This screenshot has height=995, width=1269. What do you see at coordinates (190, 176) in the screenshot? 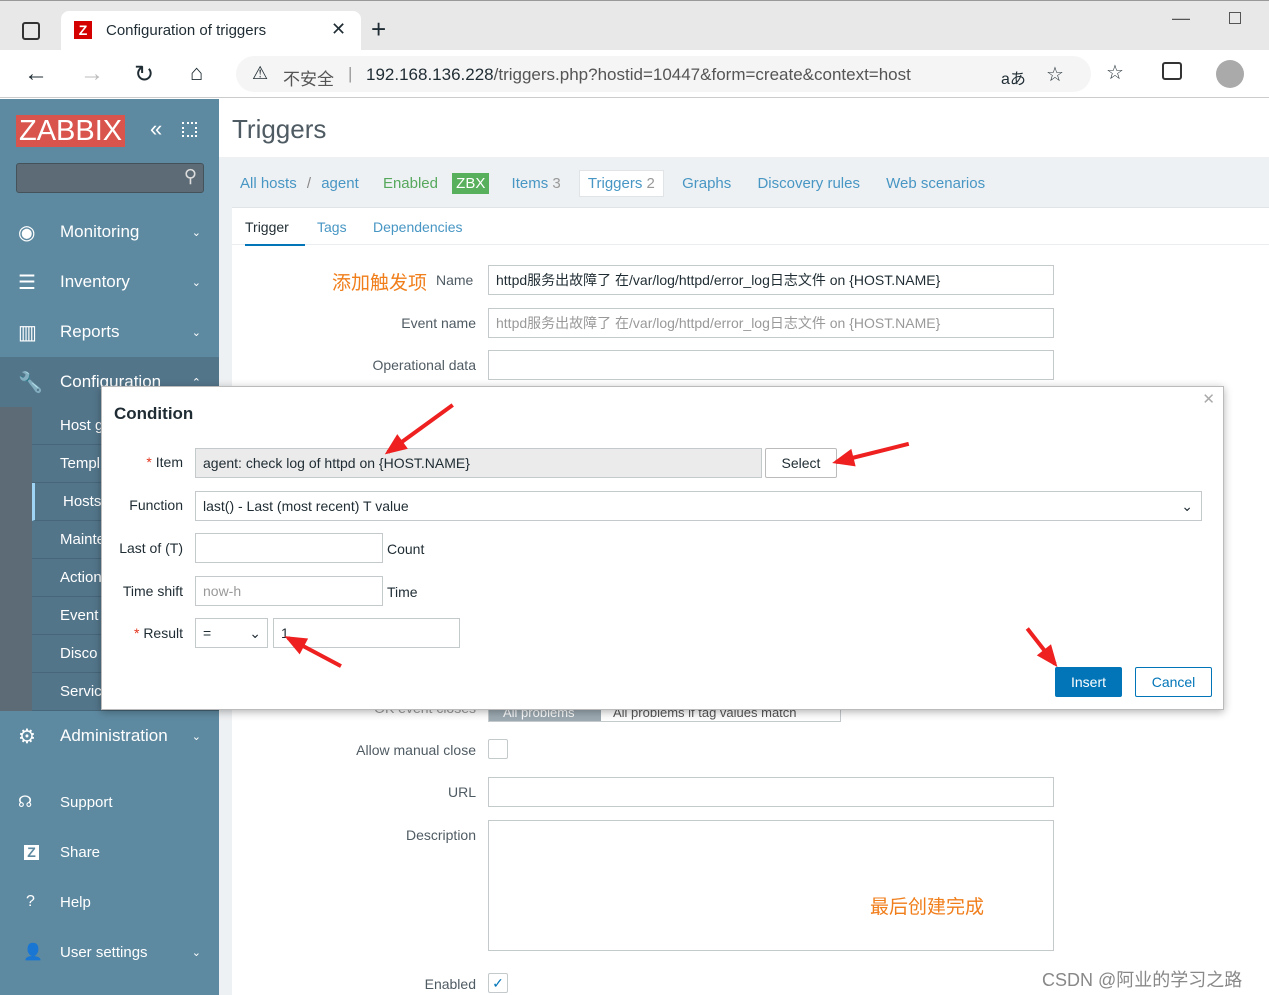
I see `search-icon: ⚲` at bounding box center [190, 176].